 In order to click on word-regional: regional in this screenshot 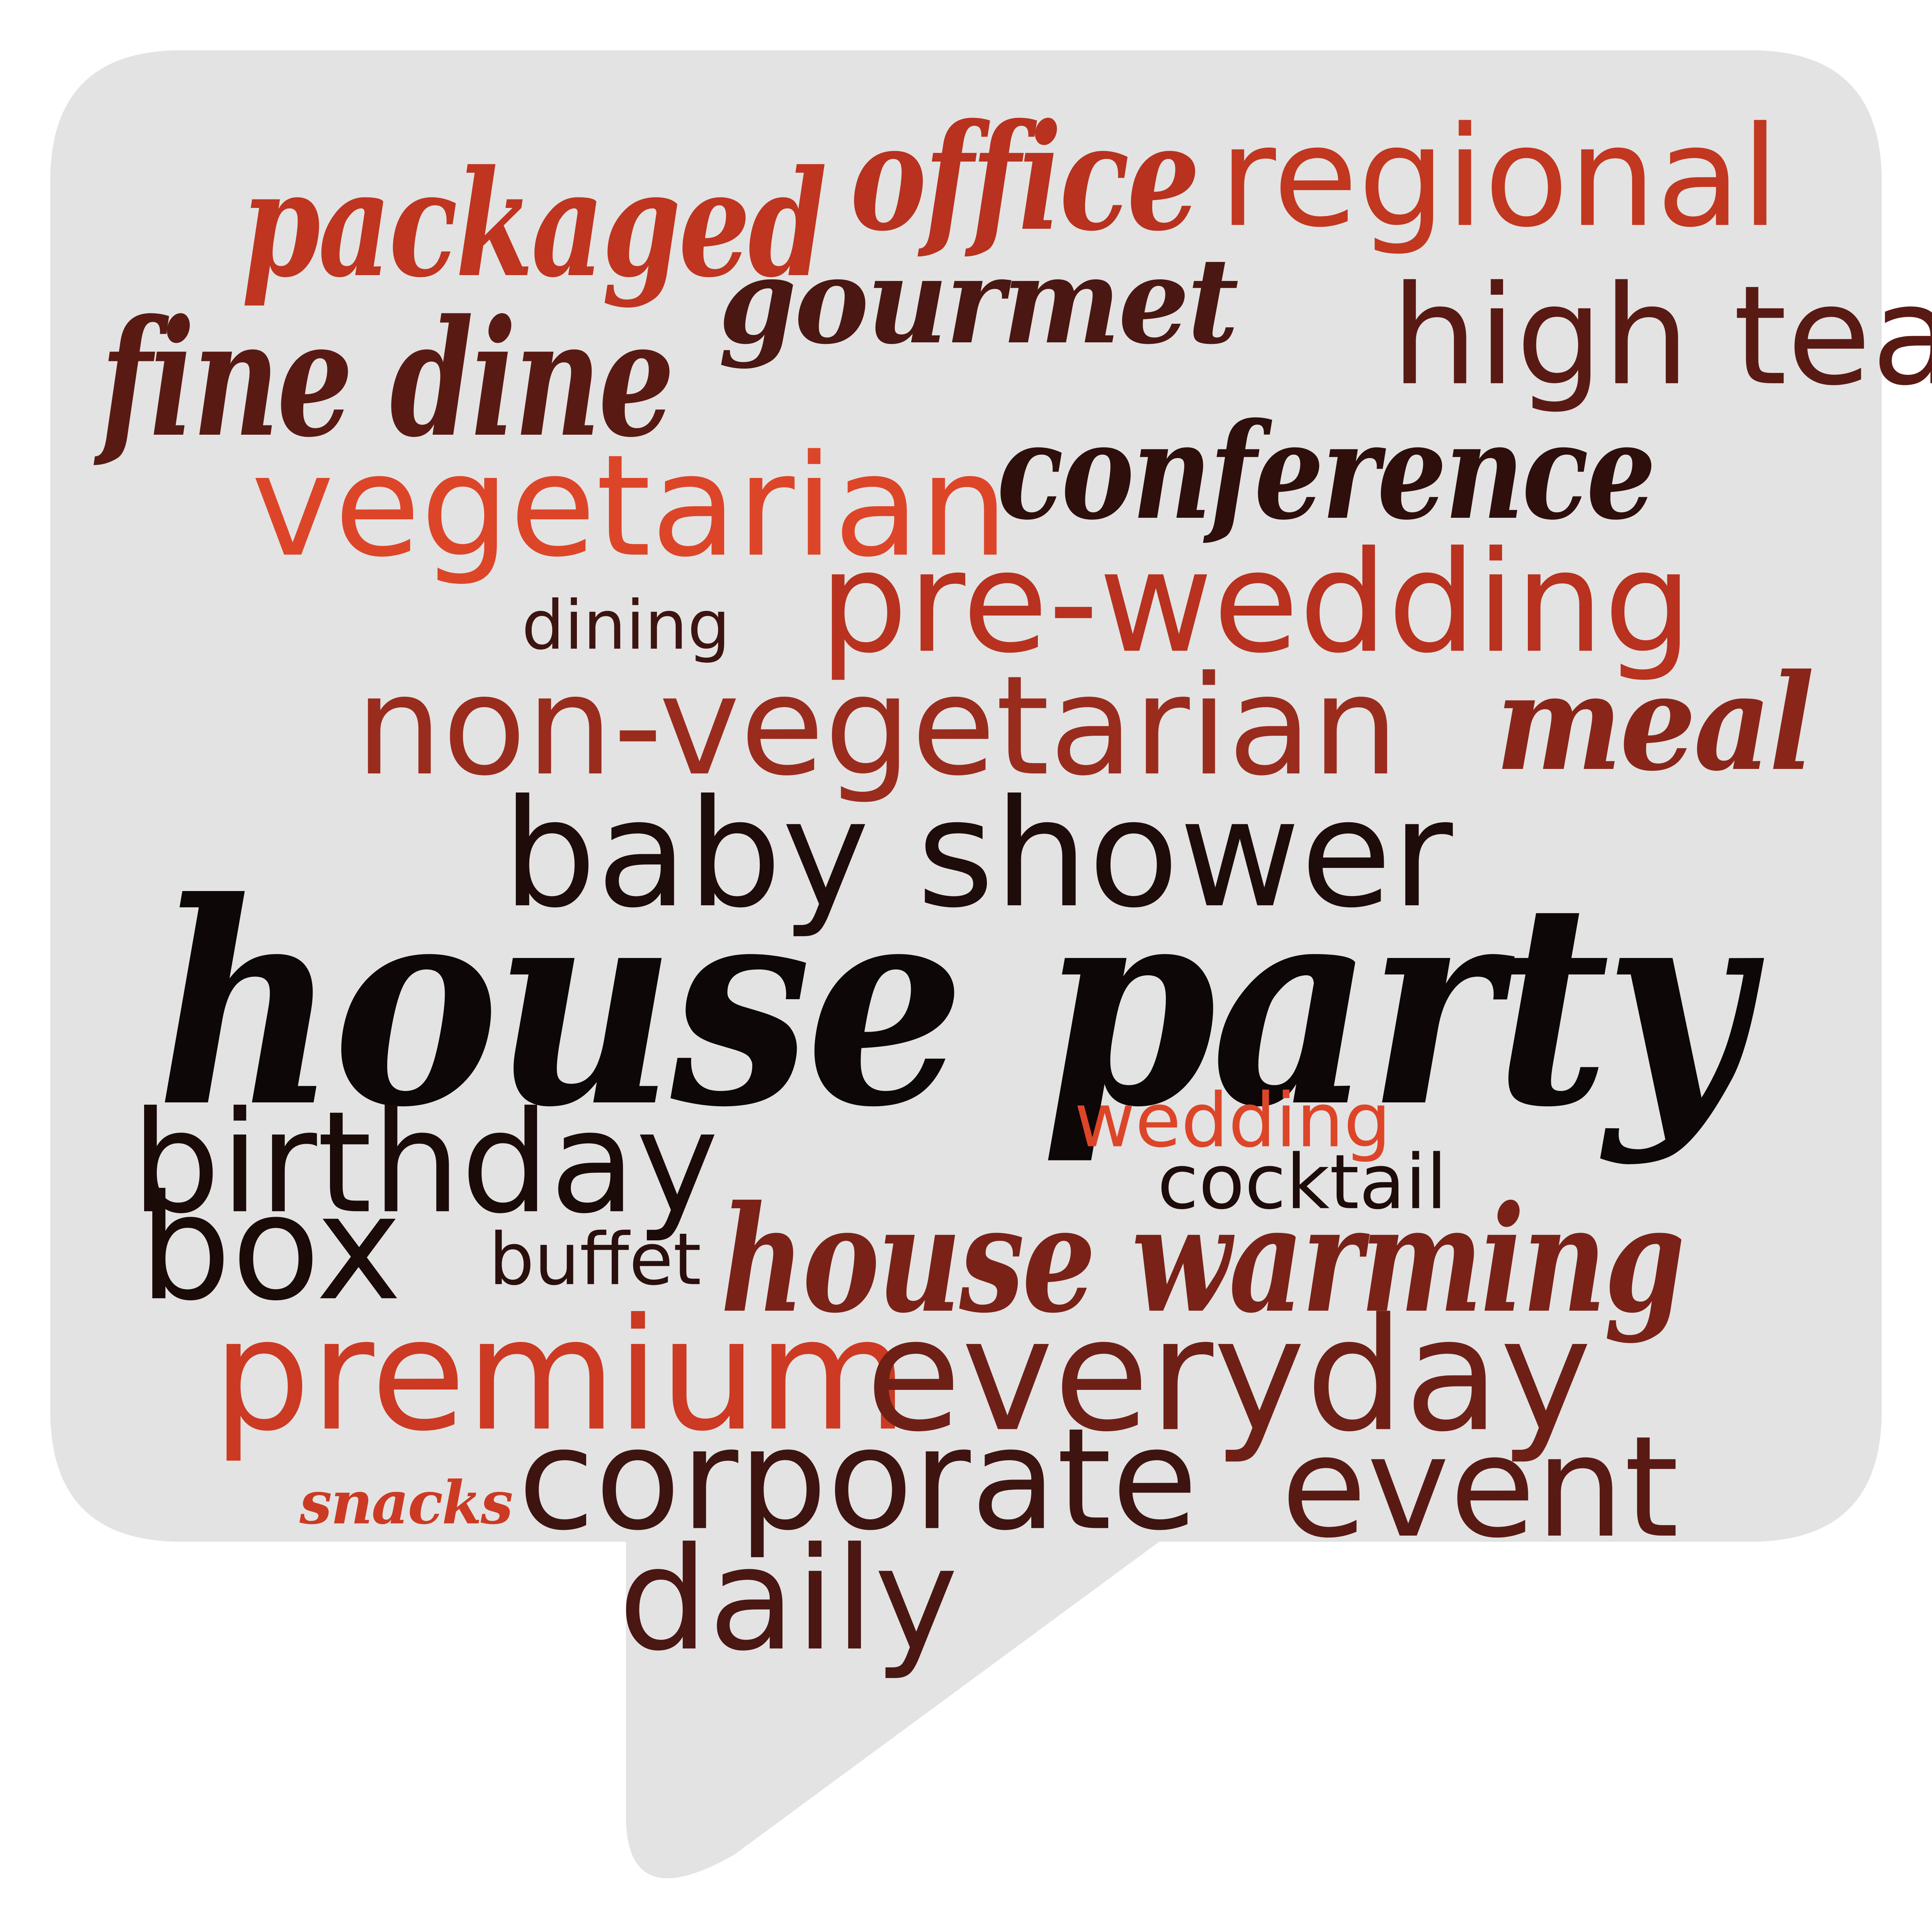, I will do `click(1499, 177)`.